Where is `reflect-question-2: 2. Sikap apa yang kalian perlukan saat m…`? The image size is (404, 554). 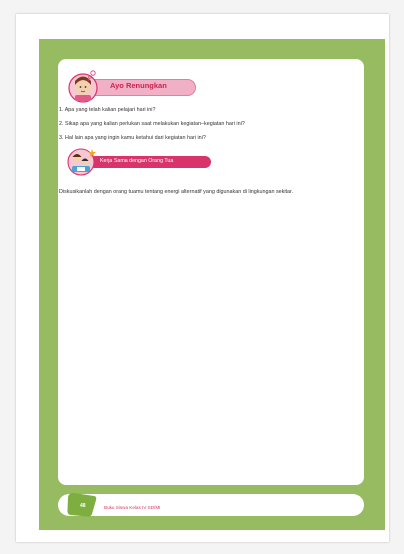 reflect-question-2: 2. Sikap apa yang kalian perlukan saat m… is located at coordinates (152, 124).